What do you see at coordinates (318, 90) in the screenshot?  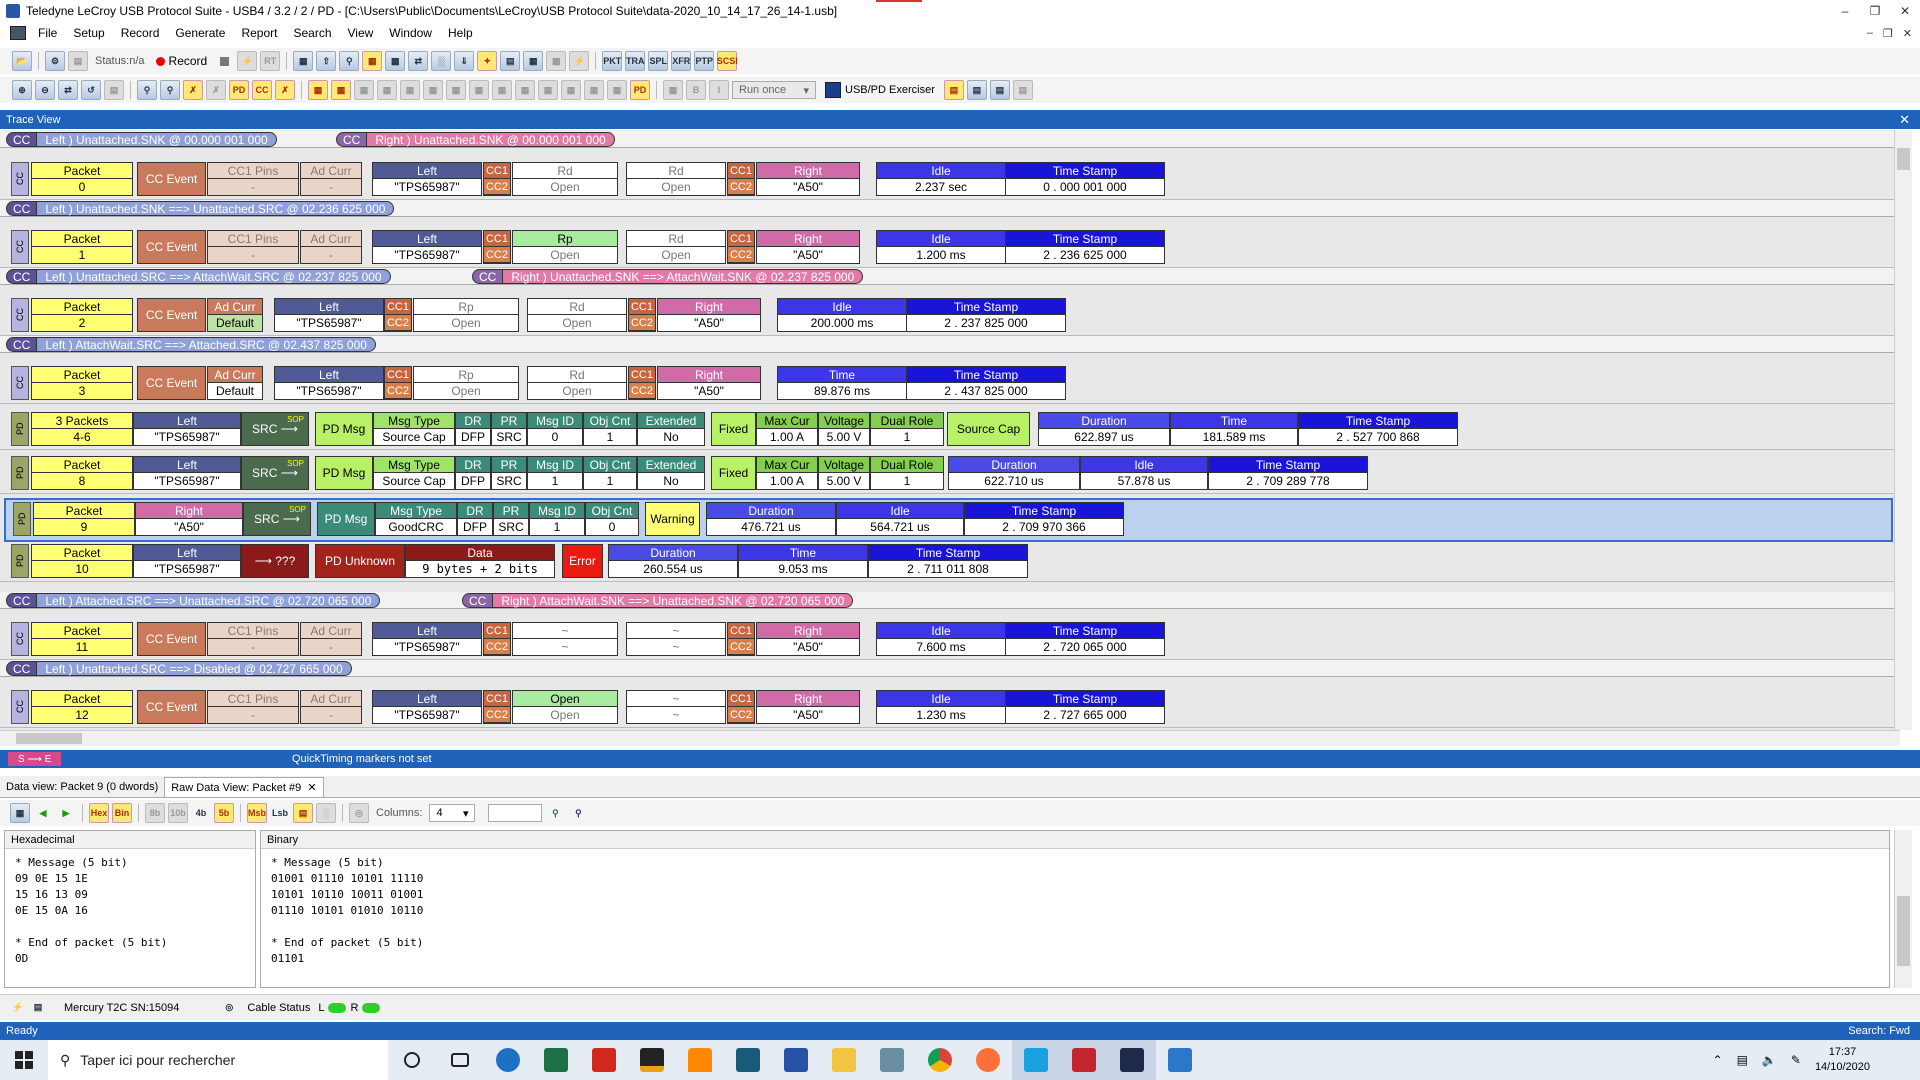 I see `display-options-icon: ▦` at bounding box center [318, 90].